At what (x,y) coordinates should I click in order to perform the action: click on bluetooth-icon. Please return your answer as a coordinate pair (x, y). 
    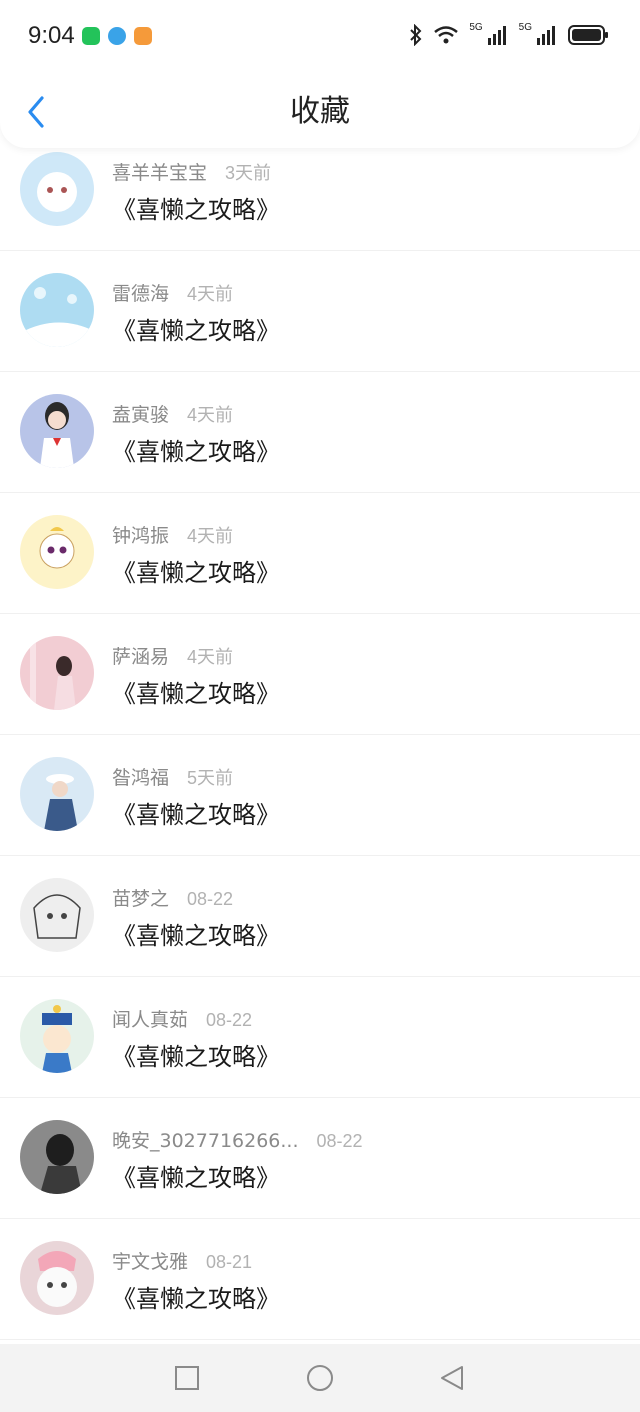
    Looking at the image, I should click on (416, 35).